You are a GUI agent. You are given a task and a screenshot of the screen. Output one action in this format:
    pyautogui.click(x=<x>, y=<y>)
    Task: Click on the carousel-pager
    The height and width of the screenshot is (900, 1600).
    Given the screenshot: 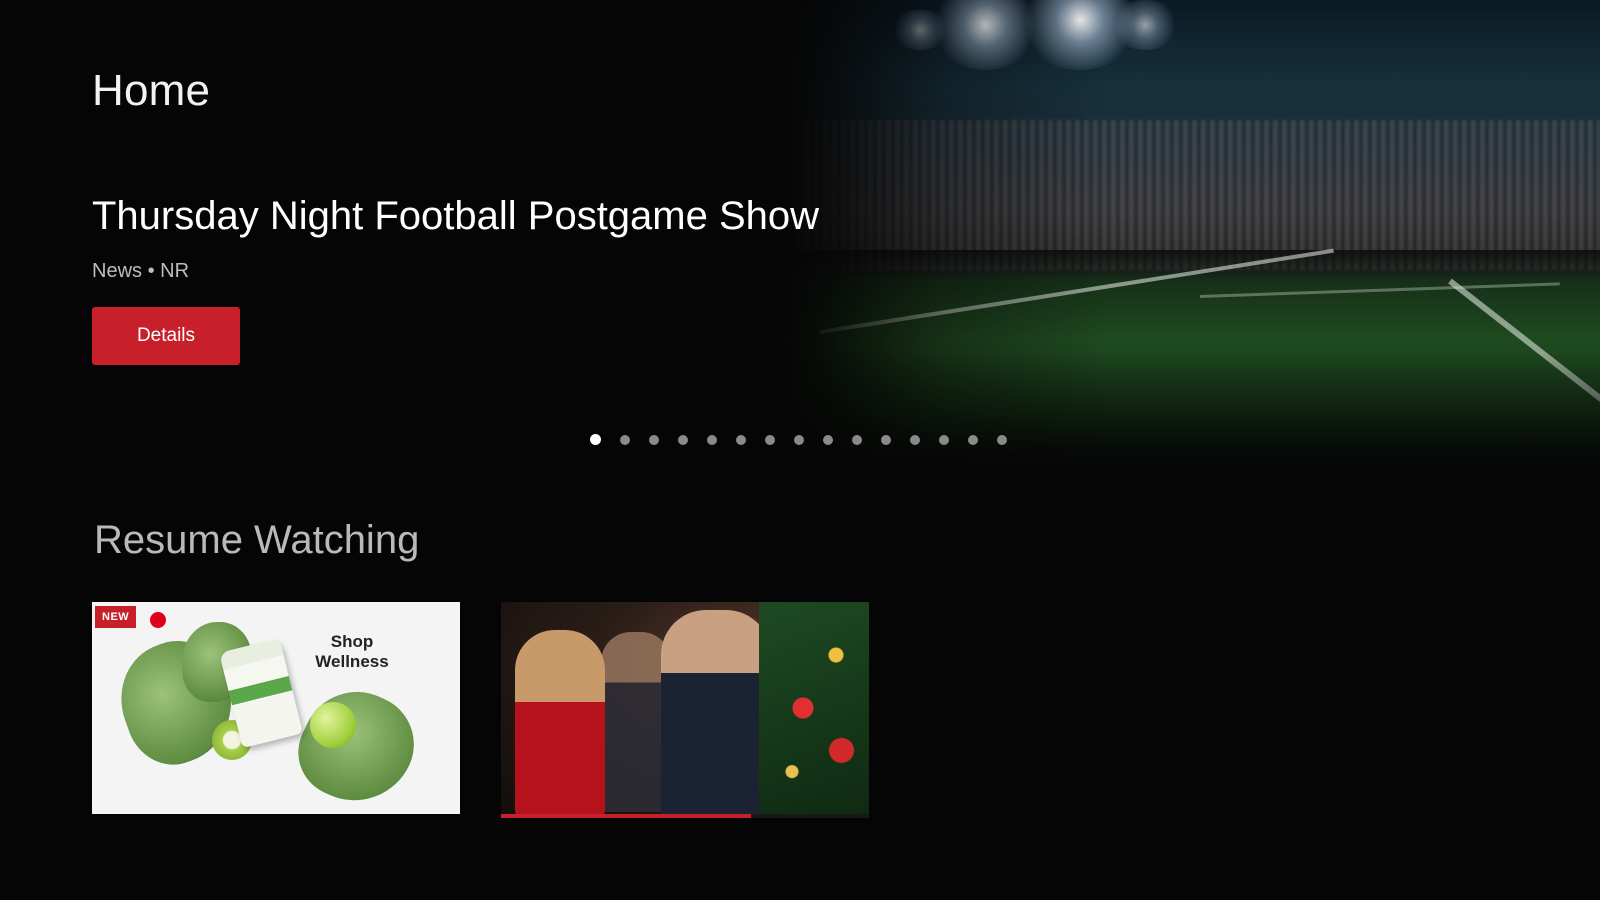 What is the action you would take?
    pyautogui.click(x=798, y=439)
    